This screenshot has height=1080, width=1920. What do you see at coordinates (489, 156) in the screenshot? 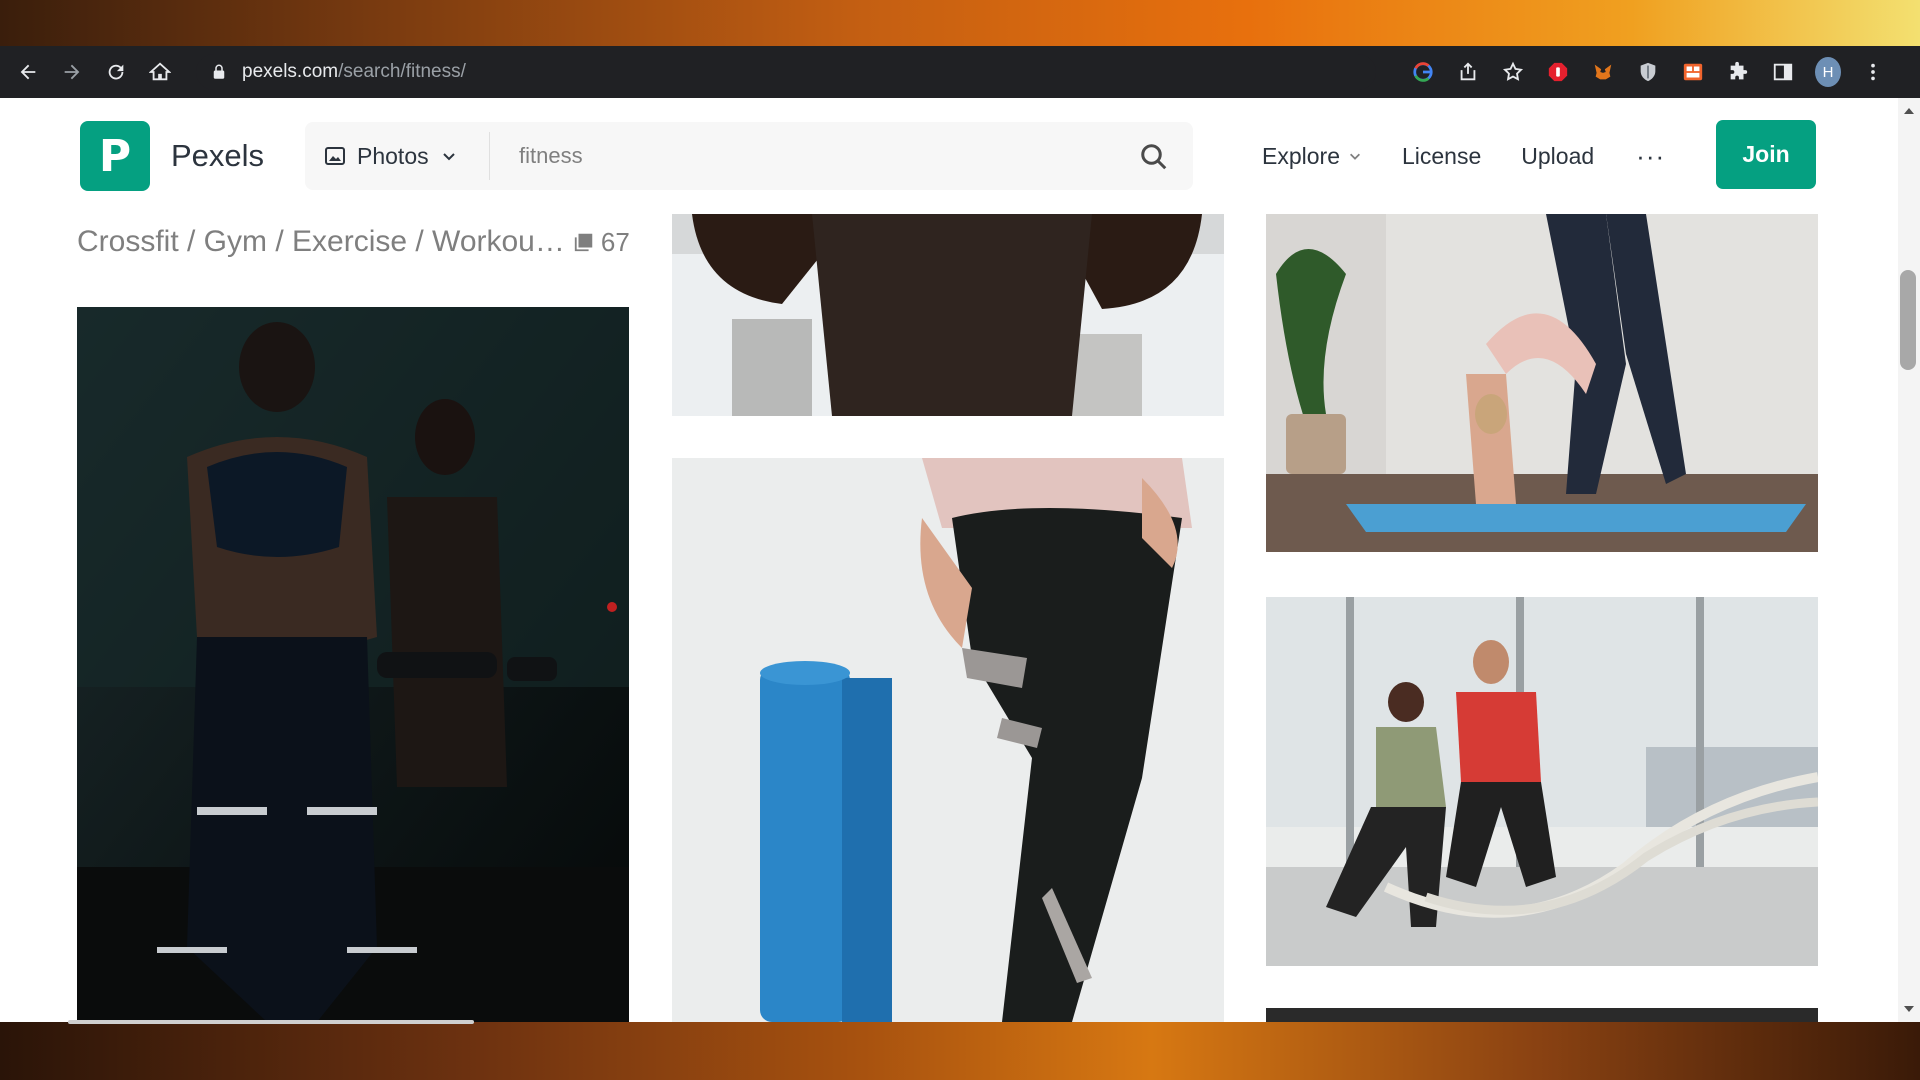
I see `search-divider` at bounding box center [489, 156].